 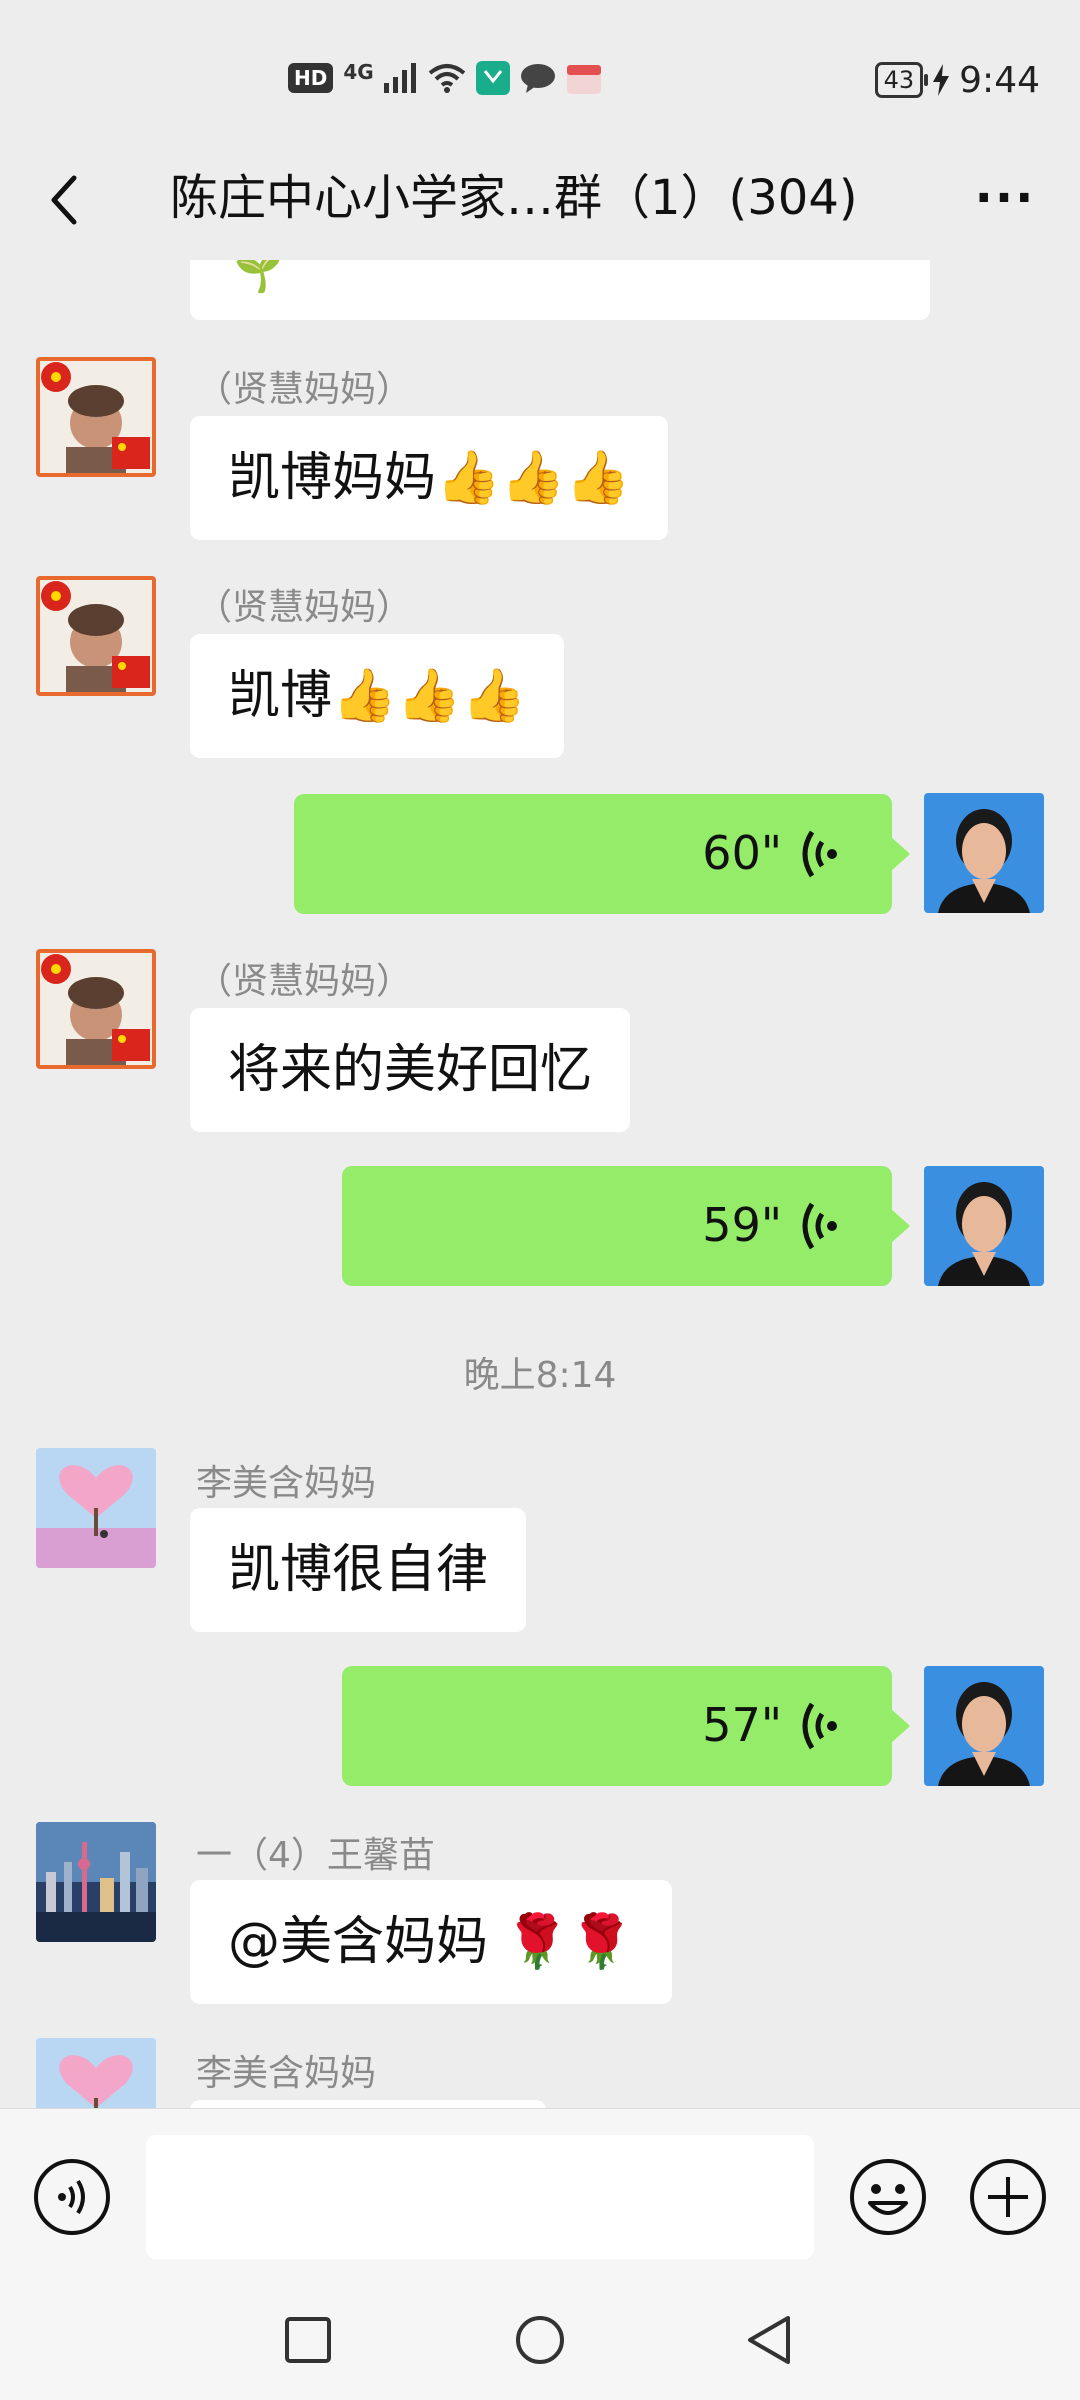 I want to click on nav-square-icon, so click(x=308, y=2340).